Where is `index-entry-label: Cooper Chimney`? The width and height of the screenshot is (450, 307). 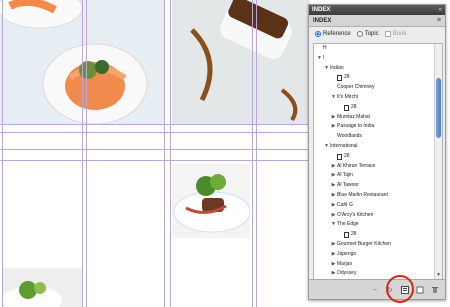 index-entry-label: Cooper Chimney is located at coordinates (356, 87).